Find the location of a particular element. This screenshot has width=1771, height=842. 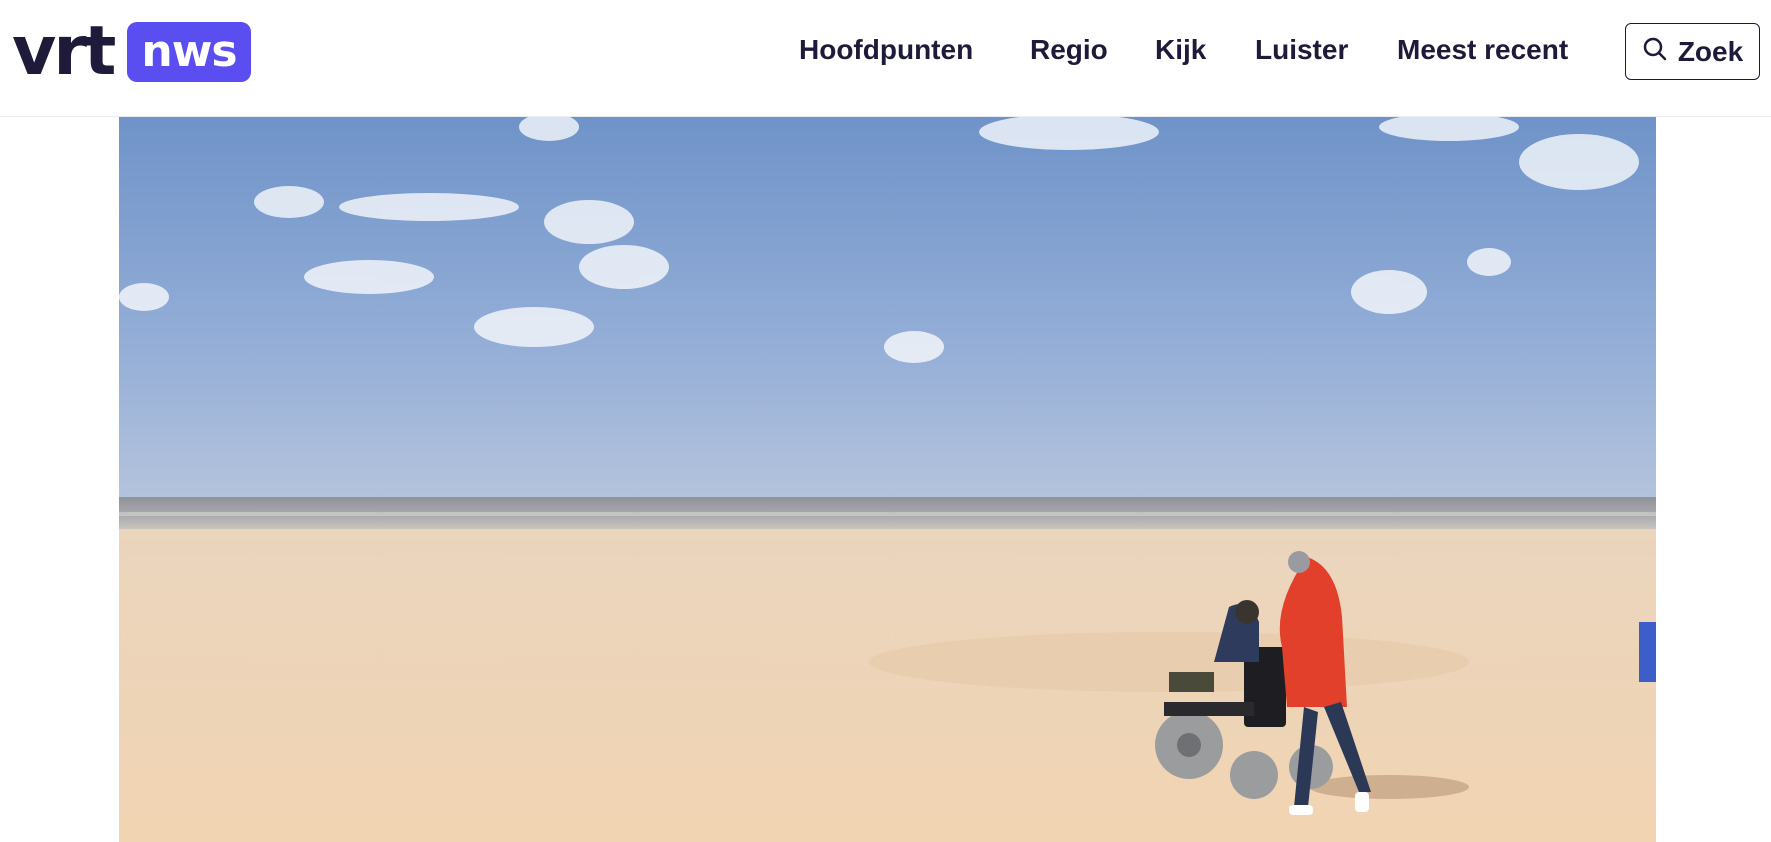

logo-nws-badge: nws is located at coordinates (189, 52).